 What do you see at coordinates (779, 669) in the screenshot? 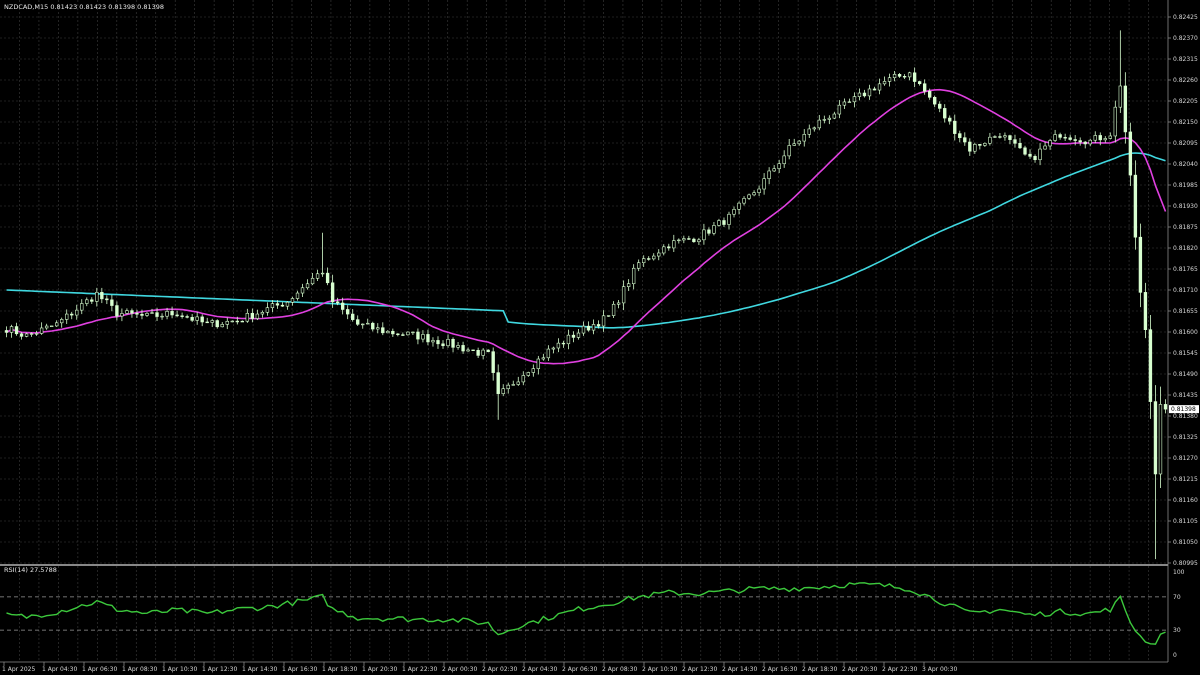
I see `time-tick-label: 2 Apr 16:30` at bounding box center [779, 669].